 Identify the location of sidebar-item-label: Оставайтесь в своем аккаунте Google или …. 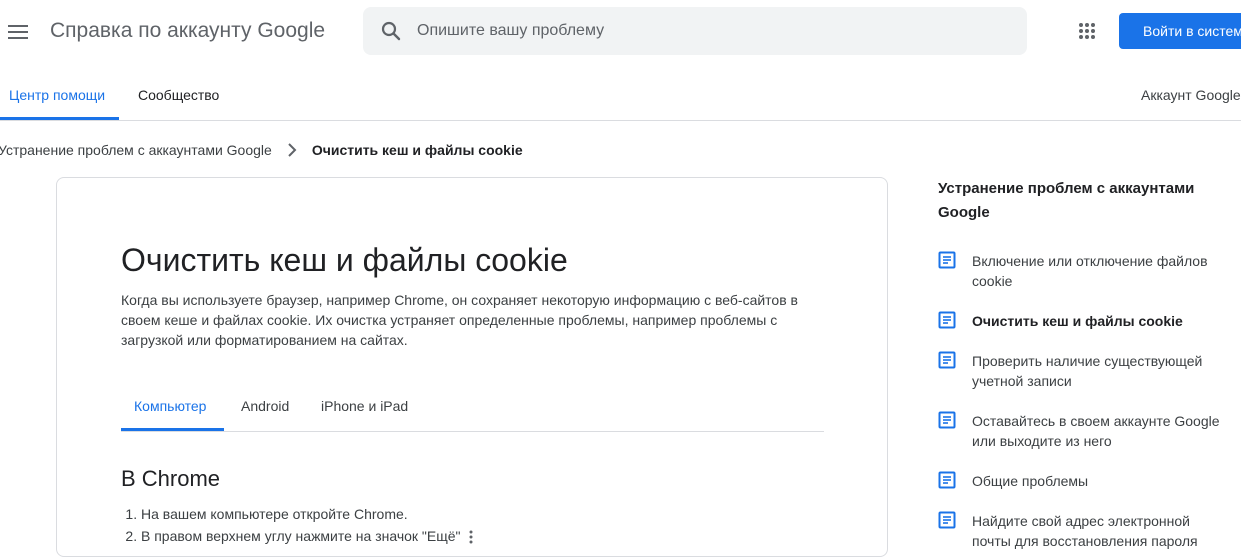
(1096, 431).